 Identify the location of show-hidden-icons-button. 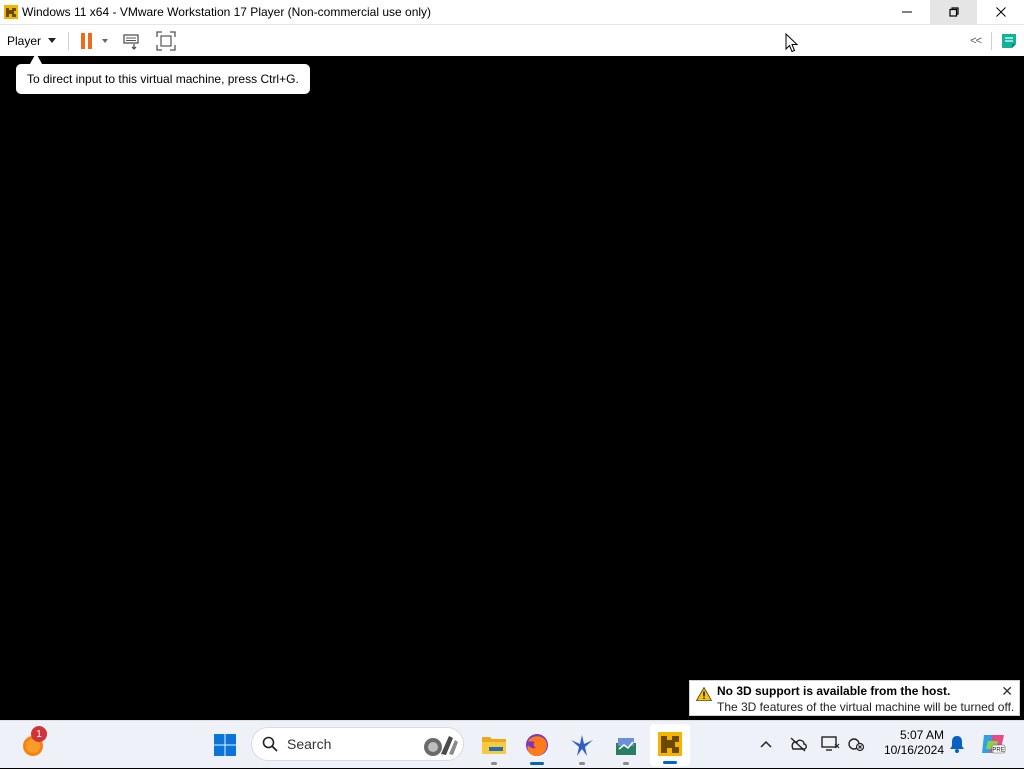
(766, 744).